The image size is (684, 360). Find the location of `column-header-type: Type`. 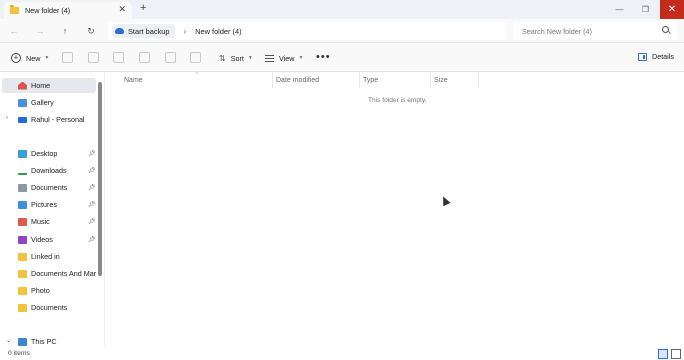

column-header-type: Type is located at coordinates (395, 80).